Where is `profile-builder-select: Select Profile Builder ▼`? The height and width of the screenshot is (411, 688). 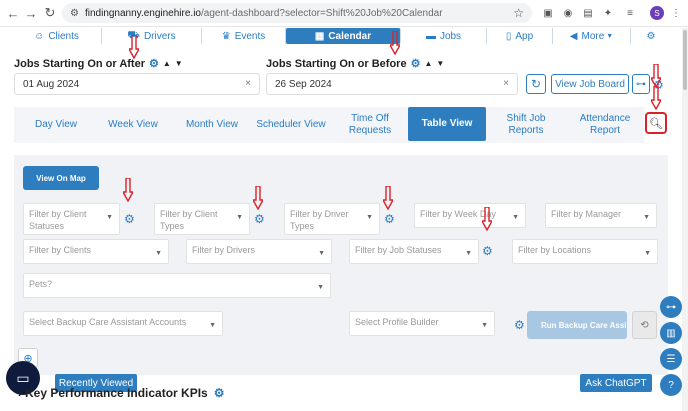
profile-builder-select: Select Profile Builder ▼ is located at coordinates (422, 323).